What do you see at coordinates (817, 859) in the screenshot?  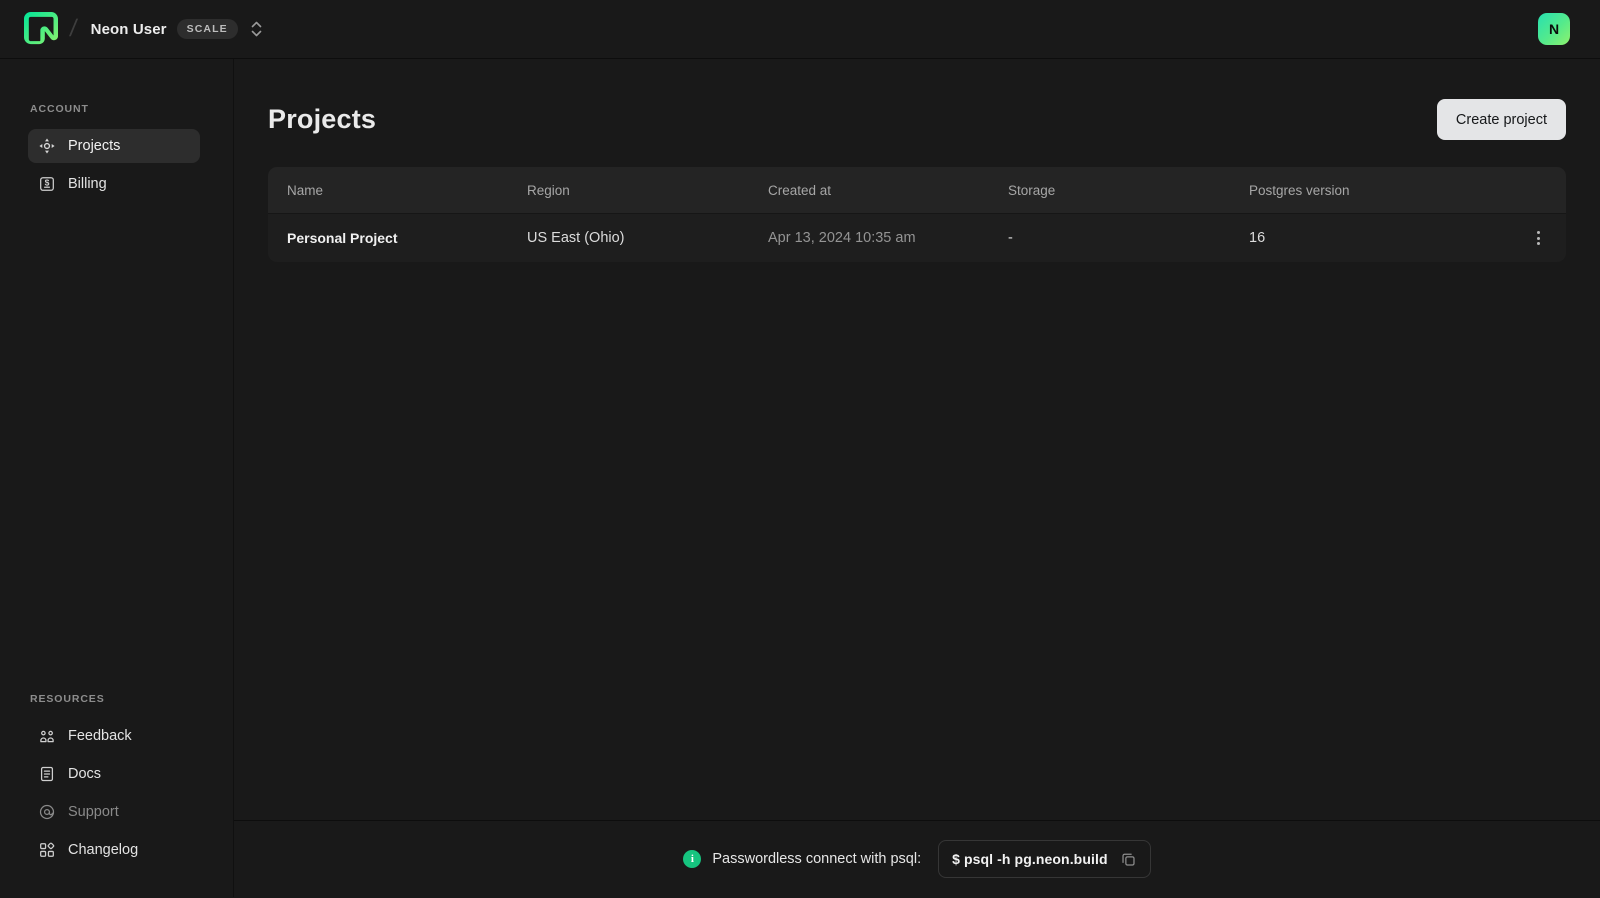 I see `psql-connect-label: Passwordless connect with psql:` at bounding box center [817, 859].